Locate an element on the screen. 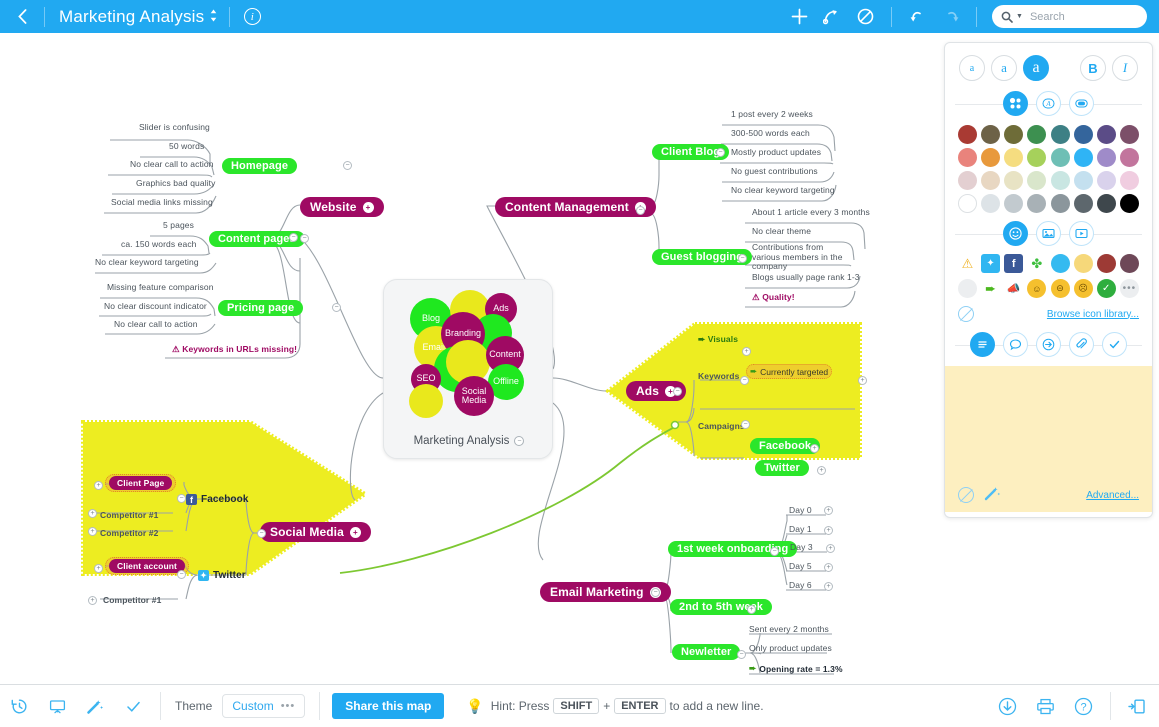 This screenshot has height=727, width=1159. collapse-panel-icon is located at coordinates (1136, 706).